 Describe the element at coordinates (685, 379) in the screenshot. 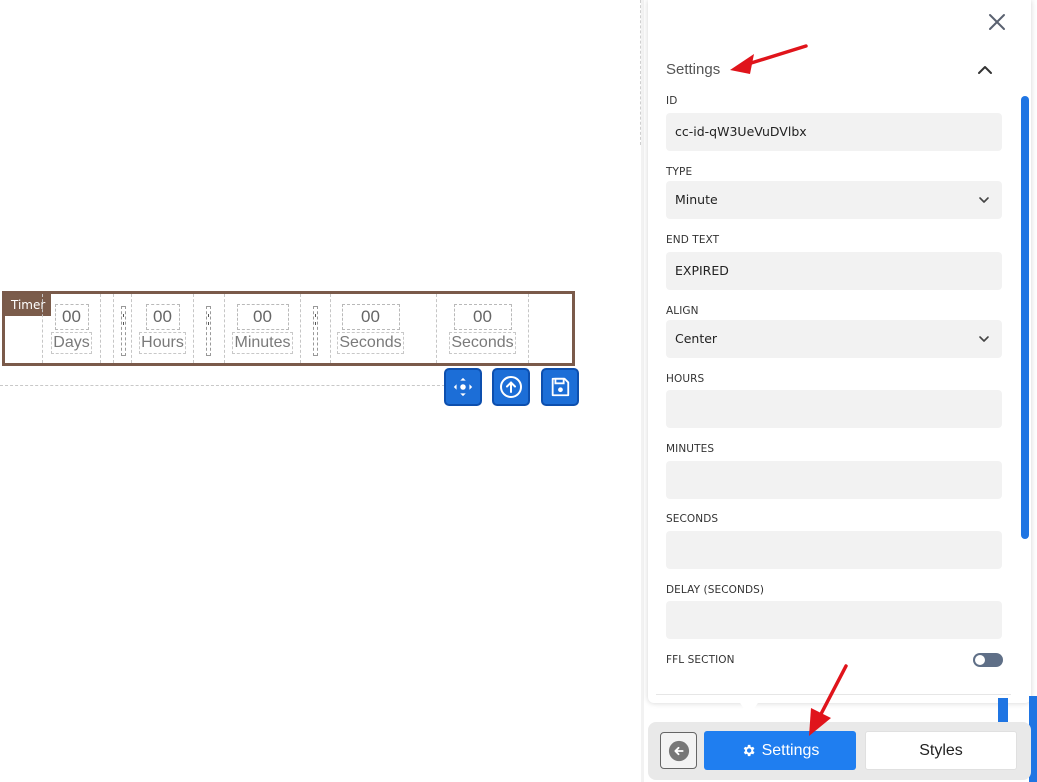

I see `hours-label: HOURS` at that location.